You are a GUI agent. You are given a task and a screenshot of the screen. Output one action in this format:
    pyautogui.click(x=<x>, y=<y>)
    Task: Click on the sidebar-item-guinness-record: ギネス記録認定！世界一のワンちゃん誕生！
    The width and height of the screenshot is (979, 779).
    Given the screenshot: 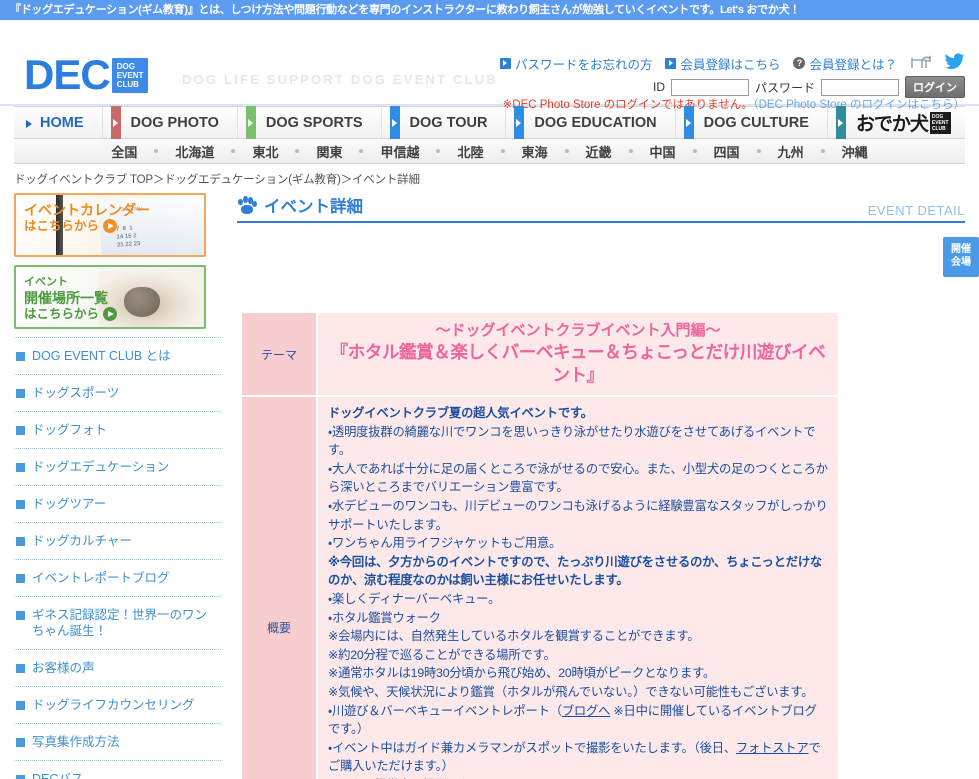 What is the action you would take?
    pyautogui.click(x=117, y=622)
    